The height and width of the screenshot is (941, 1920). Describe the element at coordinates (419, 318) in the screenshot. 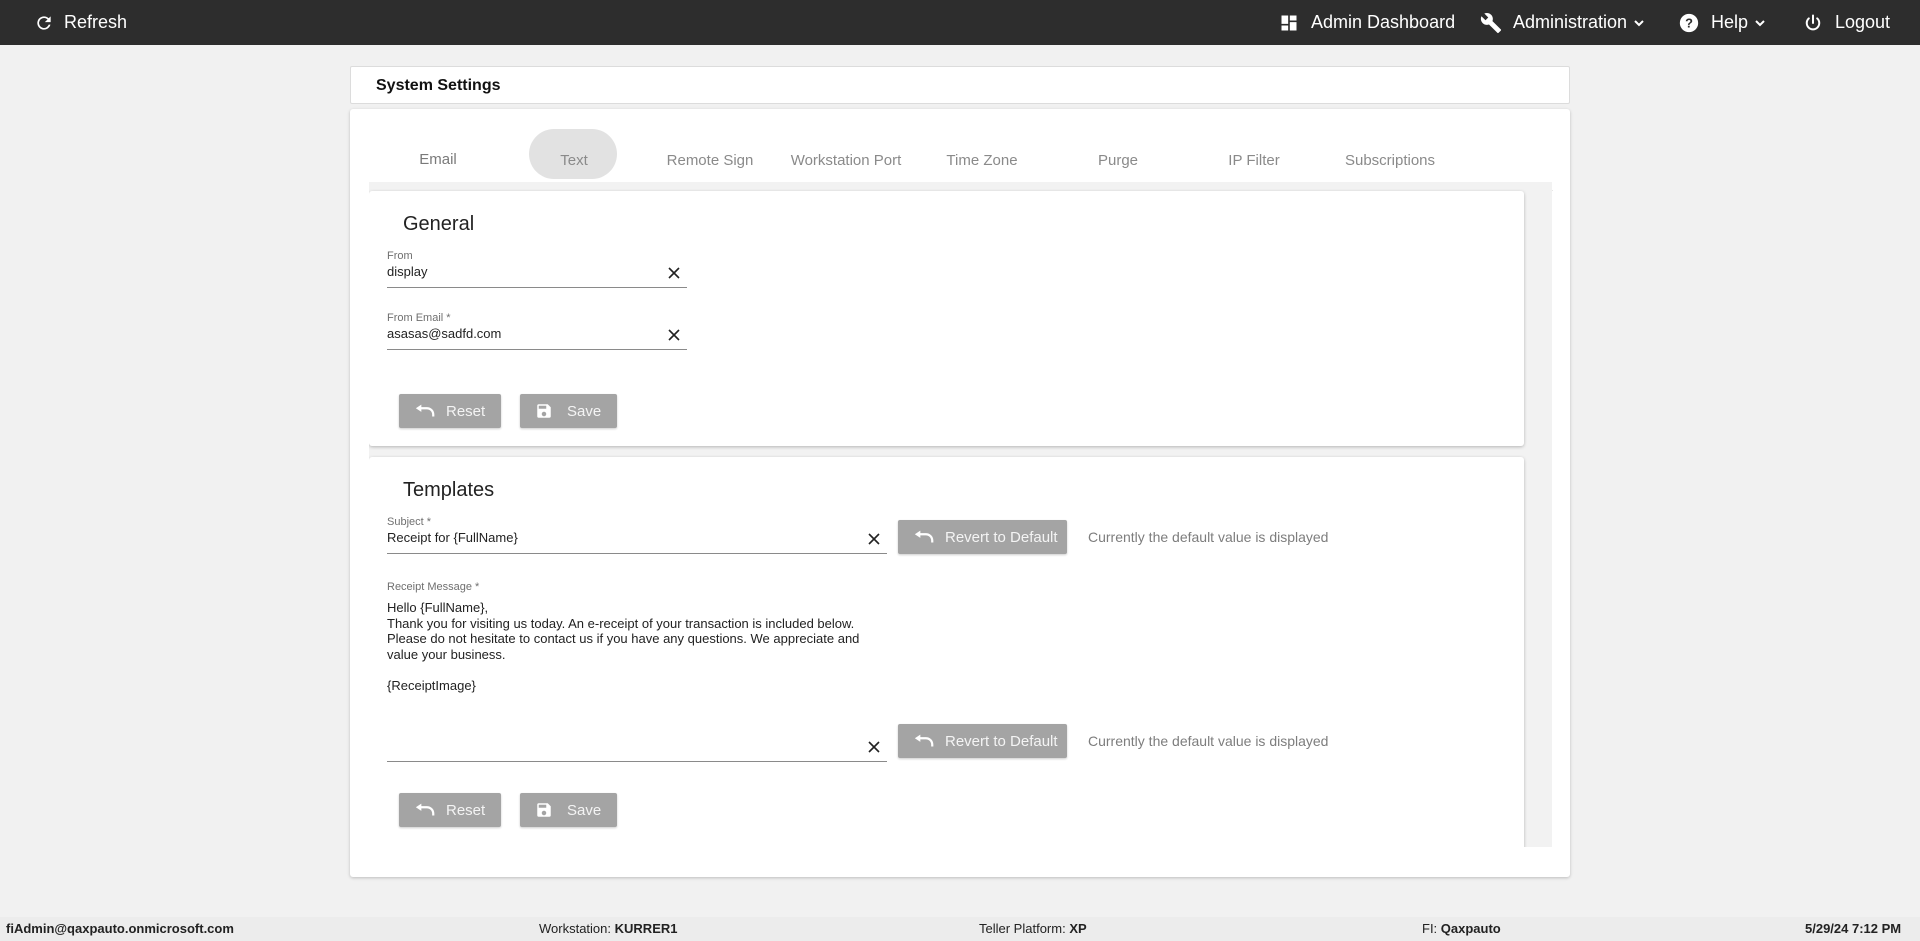

I see `from-email-label: From Email *` at that location.